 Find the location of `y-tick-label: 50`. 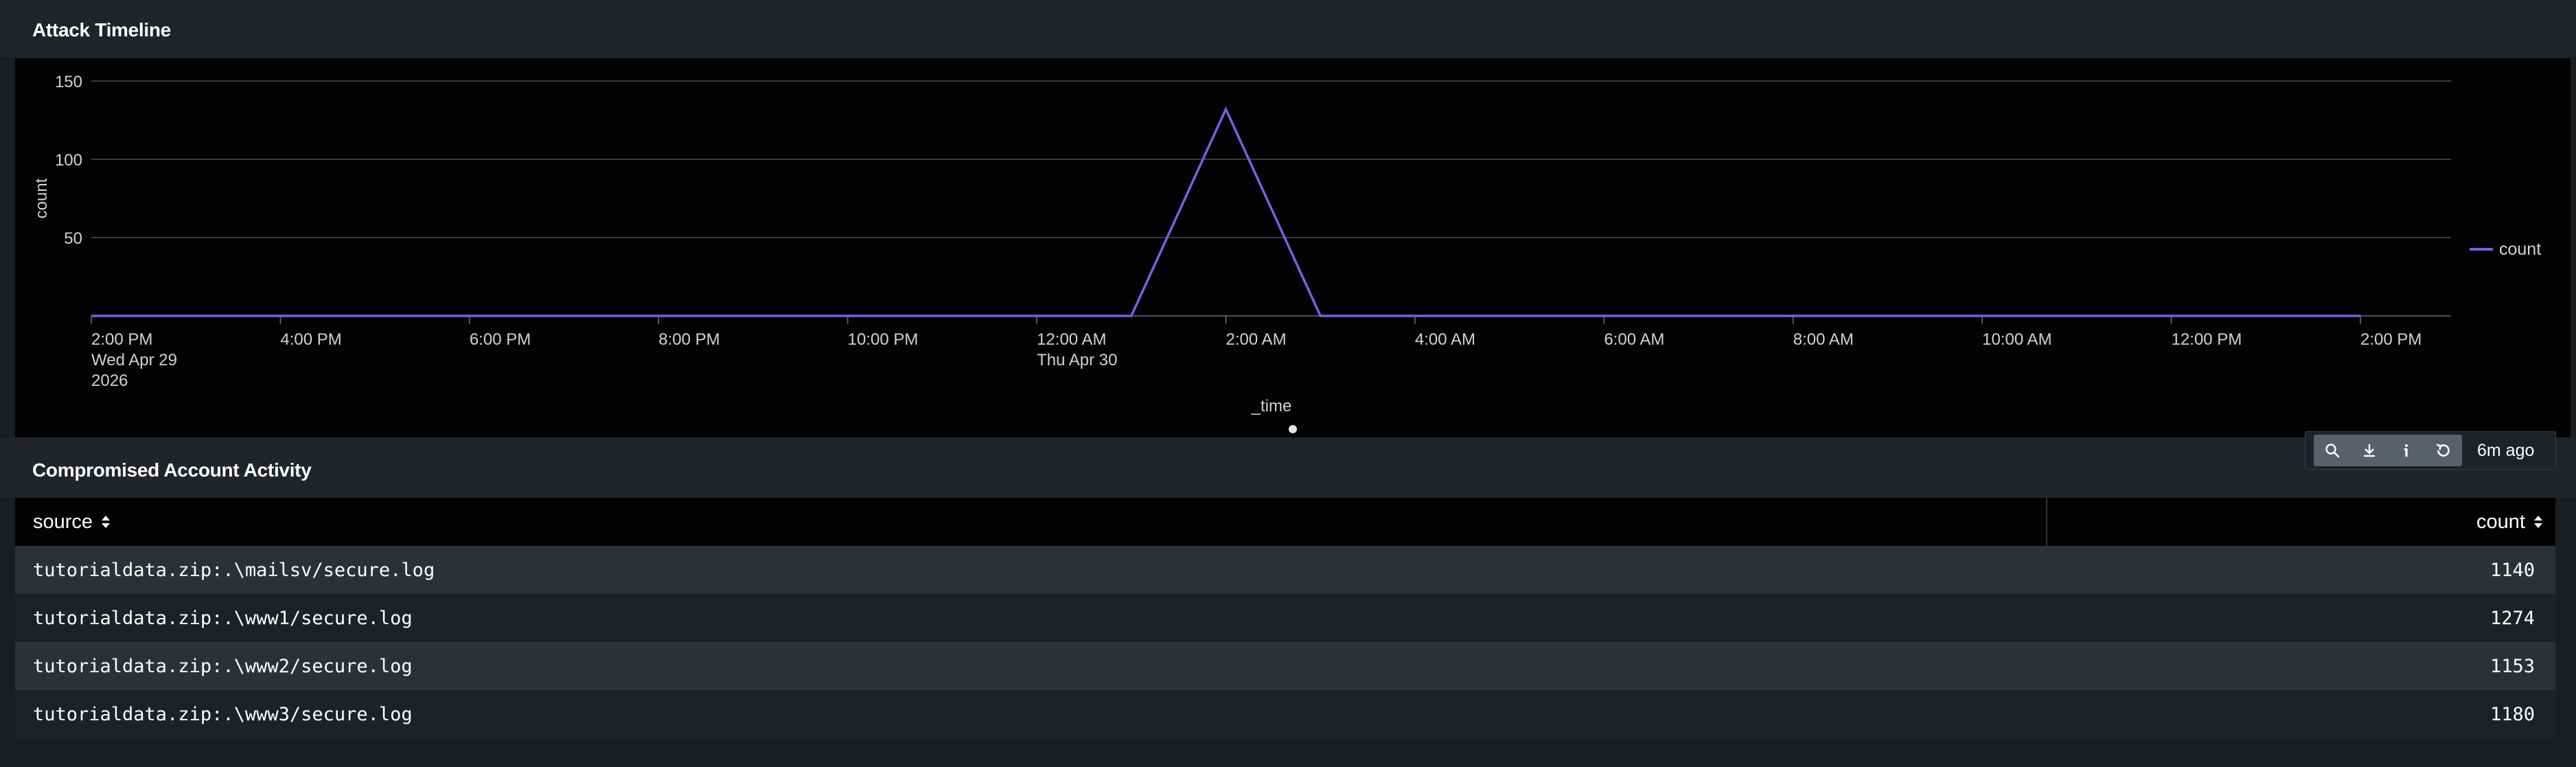

y-tick-label: 50 is located at coordinates (73, 238).